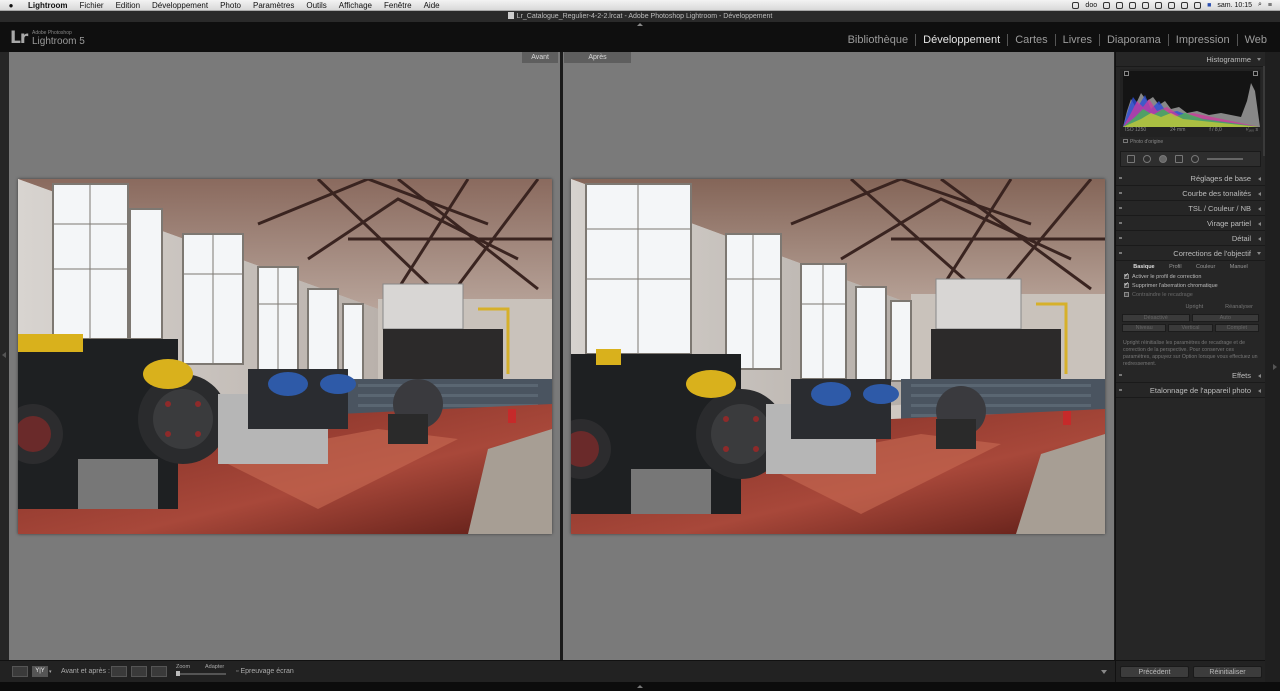 The height and width of the screenshot is (691, 1280). What do you see at coordinates (1190, 328) in the screenshot?
I see `upright-vertical-button: Vertical` at bounding box center [1190, 328].